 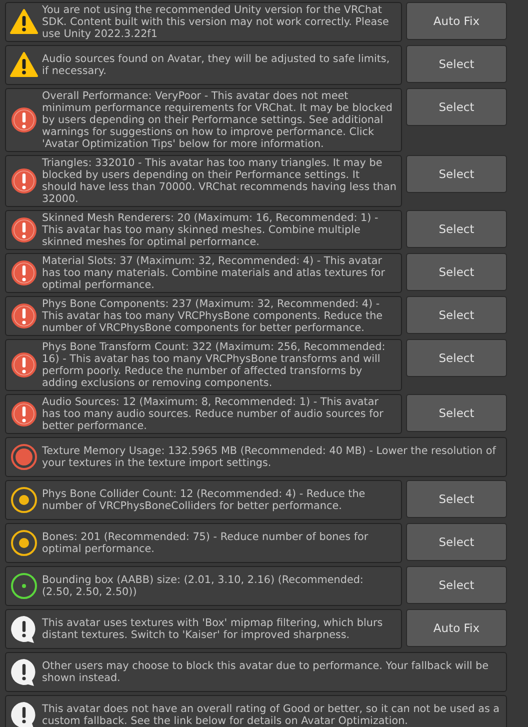 What do you see at coordinates (216, 65) in the screenshot?
I see `message-text: Audio sources found on Avatar, they will be adjusted to safe limits, if necessary.` at bounding box center [216, 65].